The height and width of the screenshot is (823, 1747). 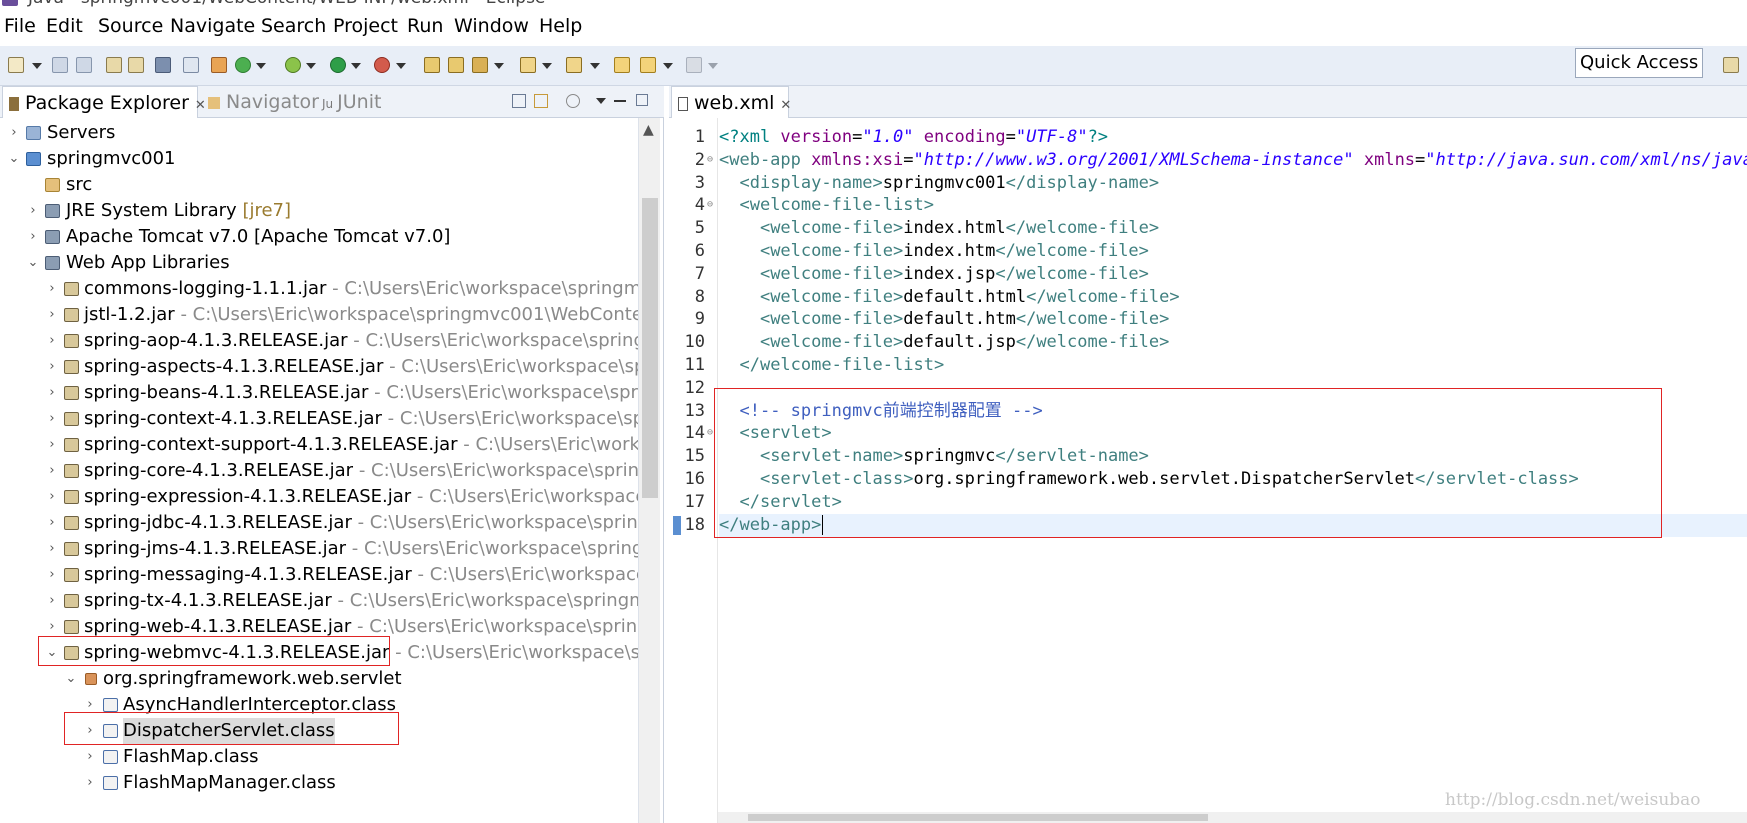 I want to click on search-tool-icon, so click(x=480, y=65).